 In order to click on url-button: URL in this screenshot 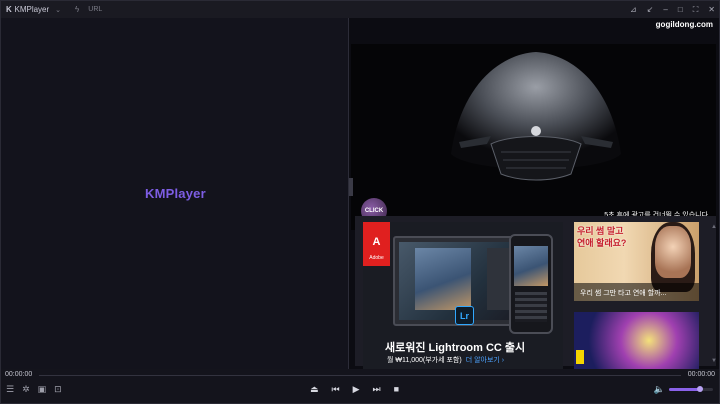, I will do `click(95, 9)`.